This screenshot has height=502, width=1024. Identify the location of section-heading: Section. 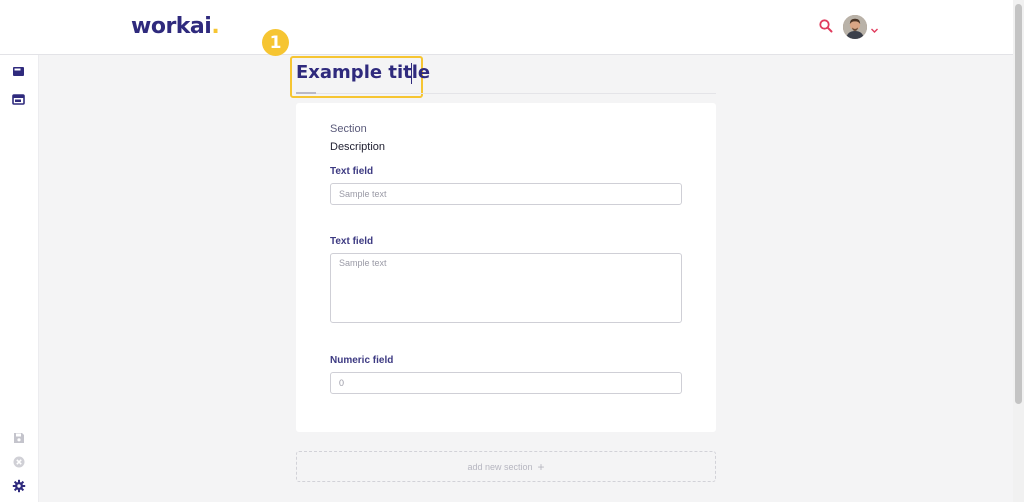
(348, 129).